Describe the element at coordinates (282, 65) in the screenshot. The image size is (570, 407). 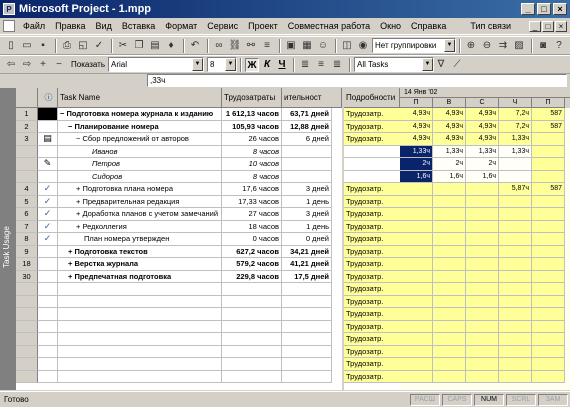
I see `underline-button: Ч` at that location.